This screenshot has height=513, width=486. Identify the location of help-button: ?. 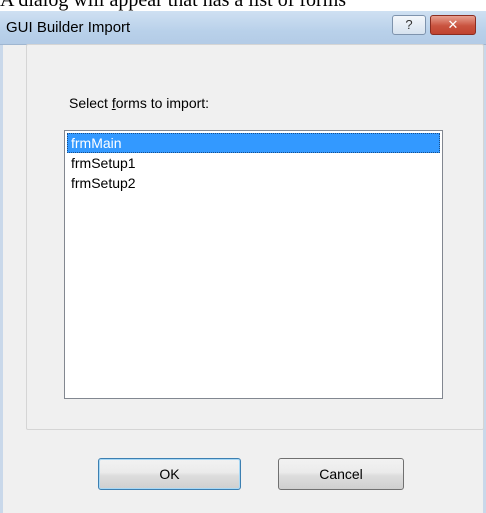
(409, 25).